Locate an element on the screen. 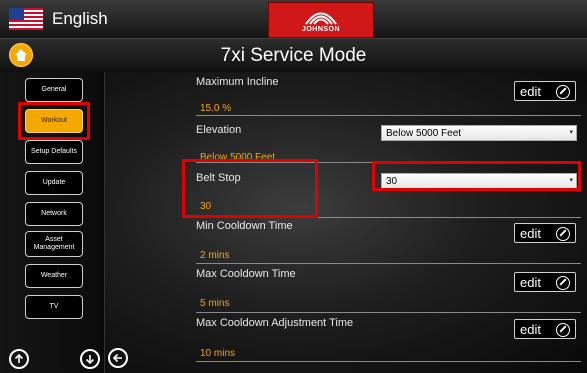 The image size is (587, 373). setting-value: 15.0 % is located at coordinates (216, 108).